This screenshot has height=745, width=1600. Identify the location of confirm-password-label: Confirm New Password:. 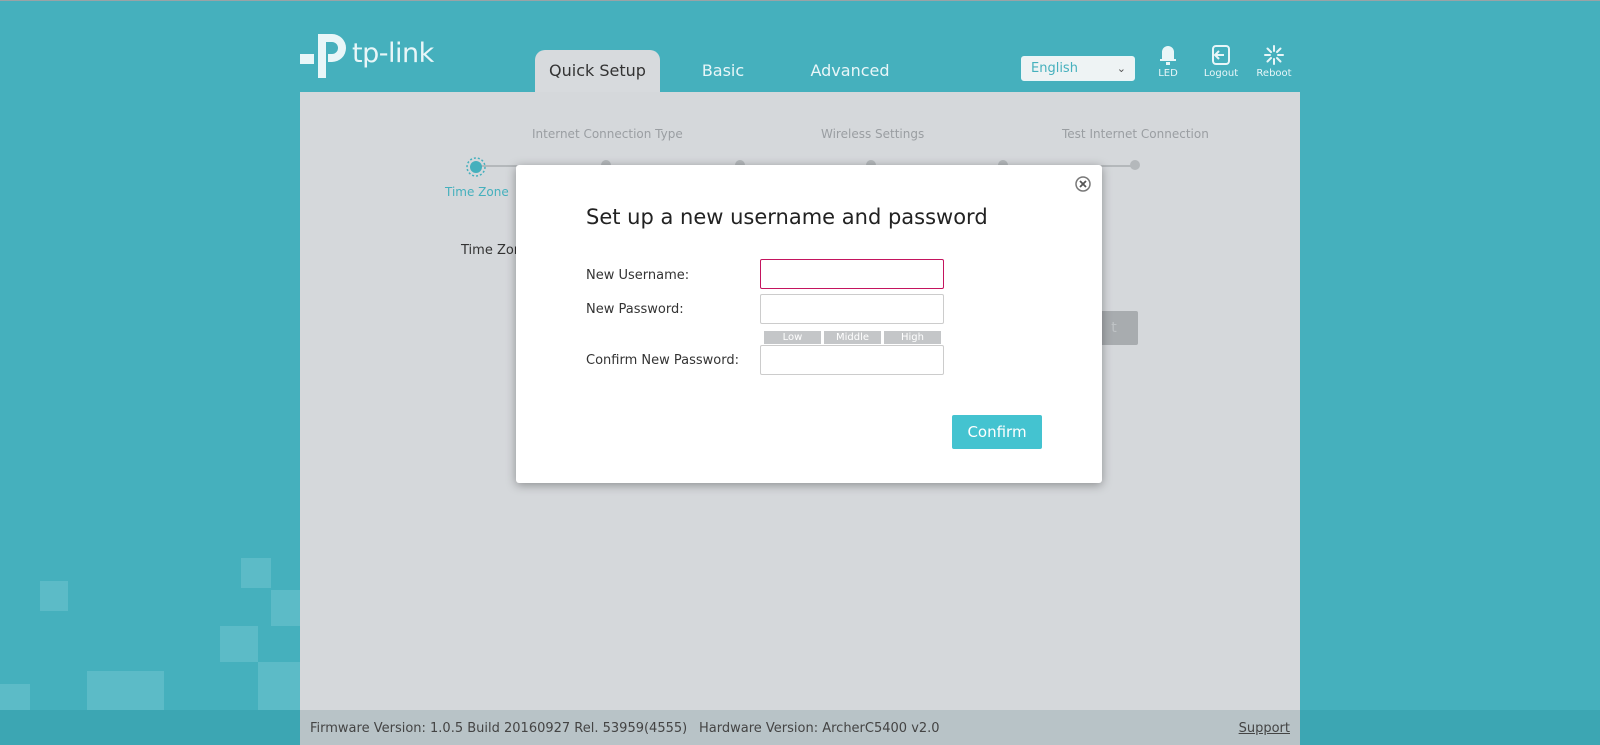
(662, 360).